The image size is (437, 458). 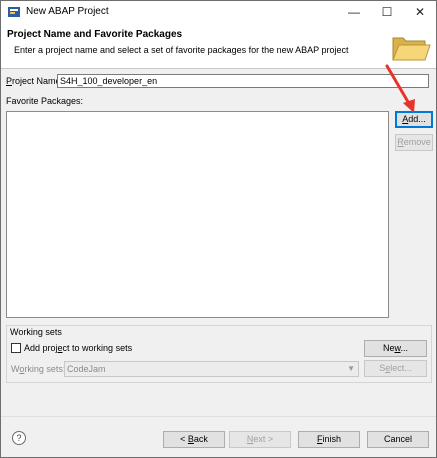 What do you see at coordinates (218, 12) in the screenshot?
I see `title-bar: New ABAP Project — ☐ ✕` at bounding box center [218, 12].